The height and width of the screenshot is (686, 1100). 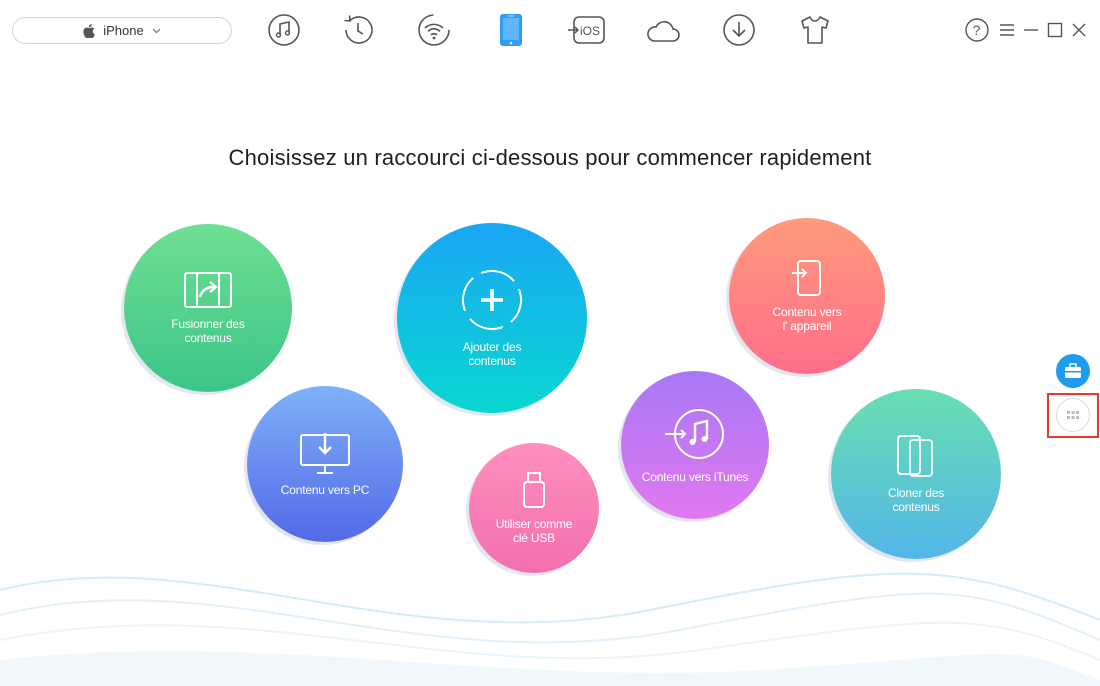 I want to click on itunes-transfer-icon, so click(x=694, y=434).